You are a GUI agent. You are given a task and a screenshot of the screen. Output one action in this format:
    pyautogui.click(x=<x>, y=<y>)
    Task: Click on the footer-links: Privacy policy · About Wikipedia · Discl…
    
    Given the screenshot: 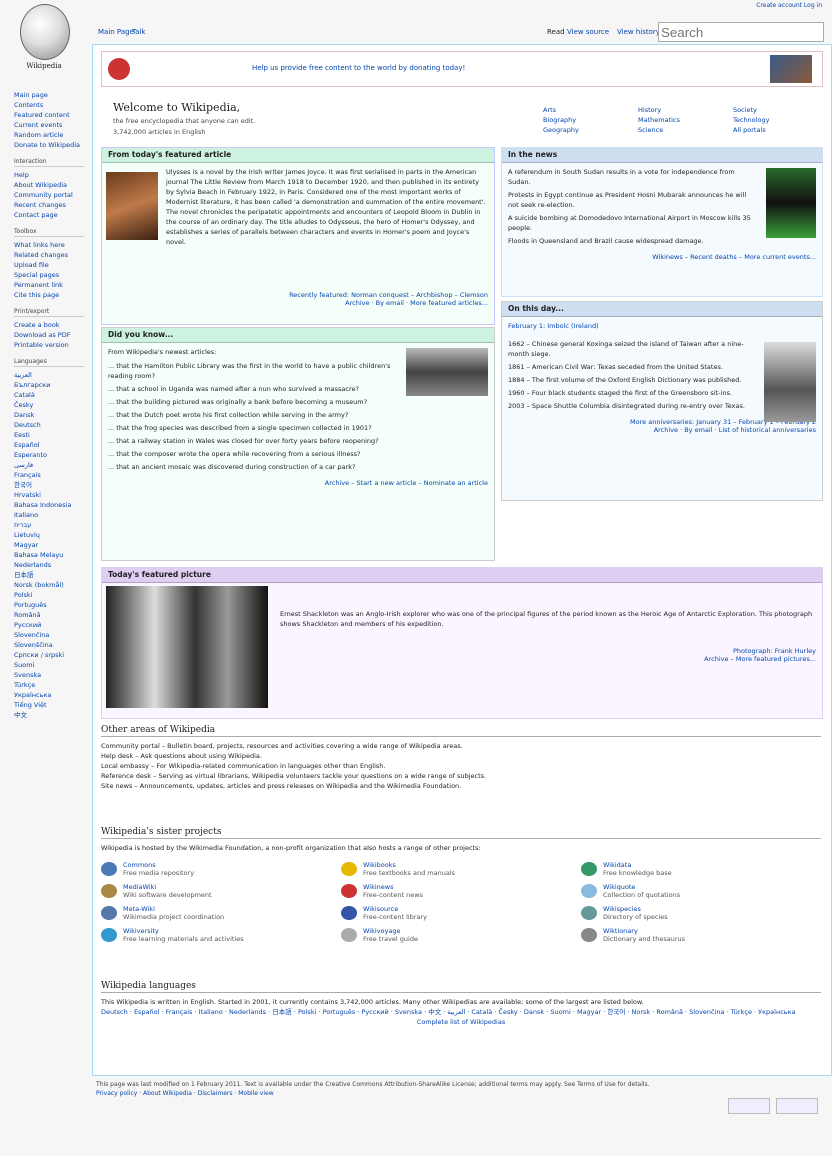 What is the action you would take?
    pyautogui.click(x=446, y=1093)
    